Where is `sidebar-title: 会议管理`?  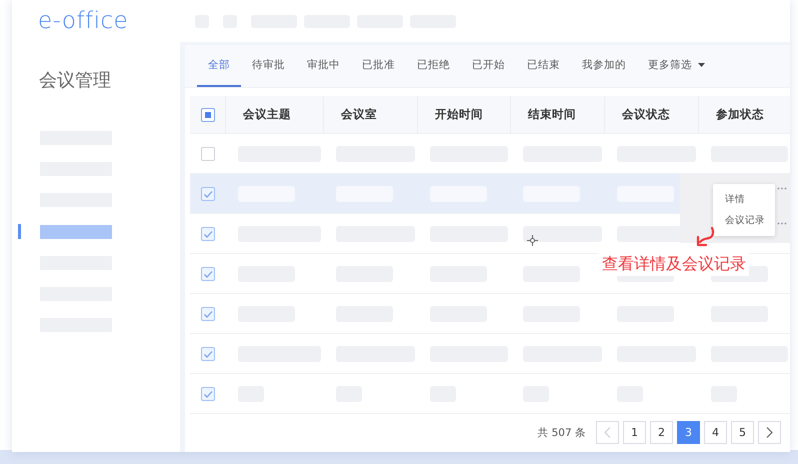
sidebar-title: 会议管理 is located at coordinates (75, 80).